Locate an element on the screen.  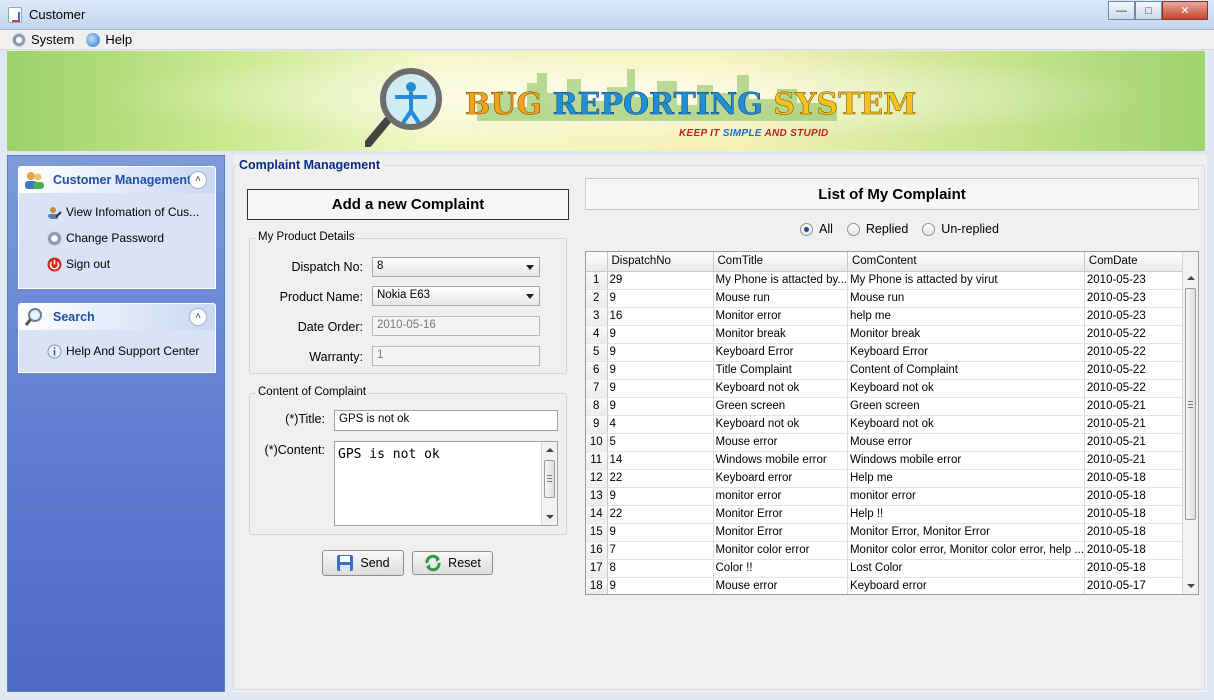
filter-radio-group: All Replied Un-replied is located at coordinates (906, 229).